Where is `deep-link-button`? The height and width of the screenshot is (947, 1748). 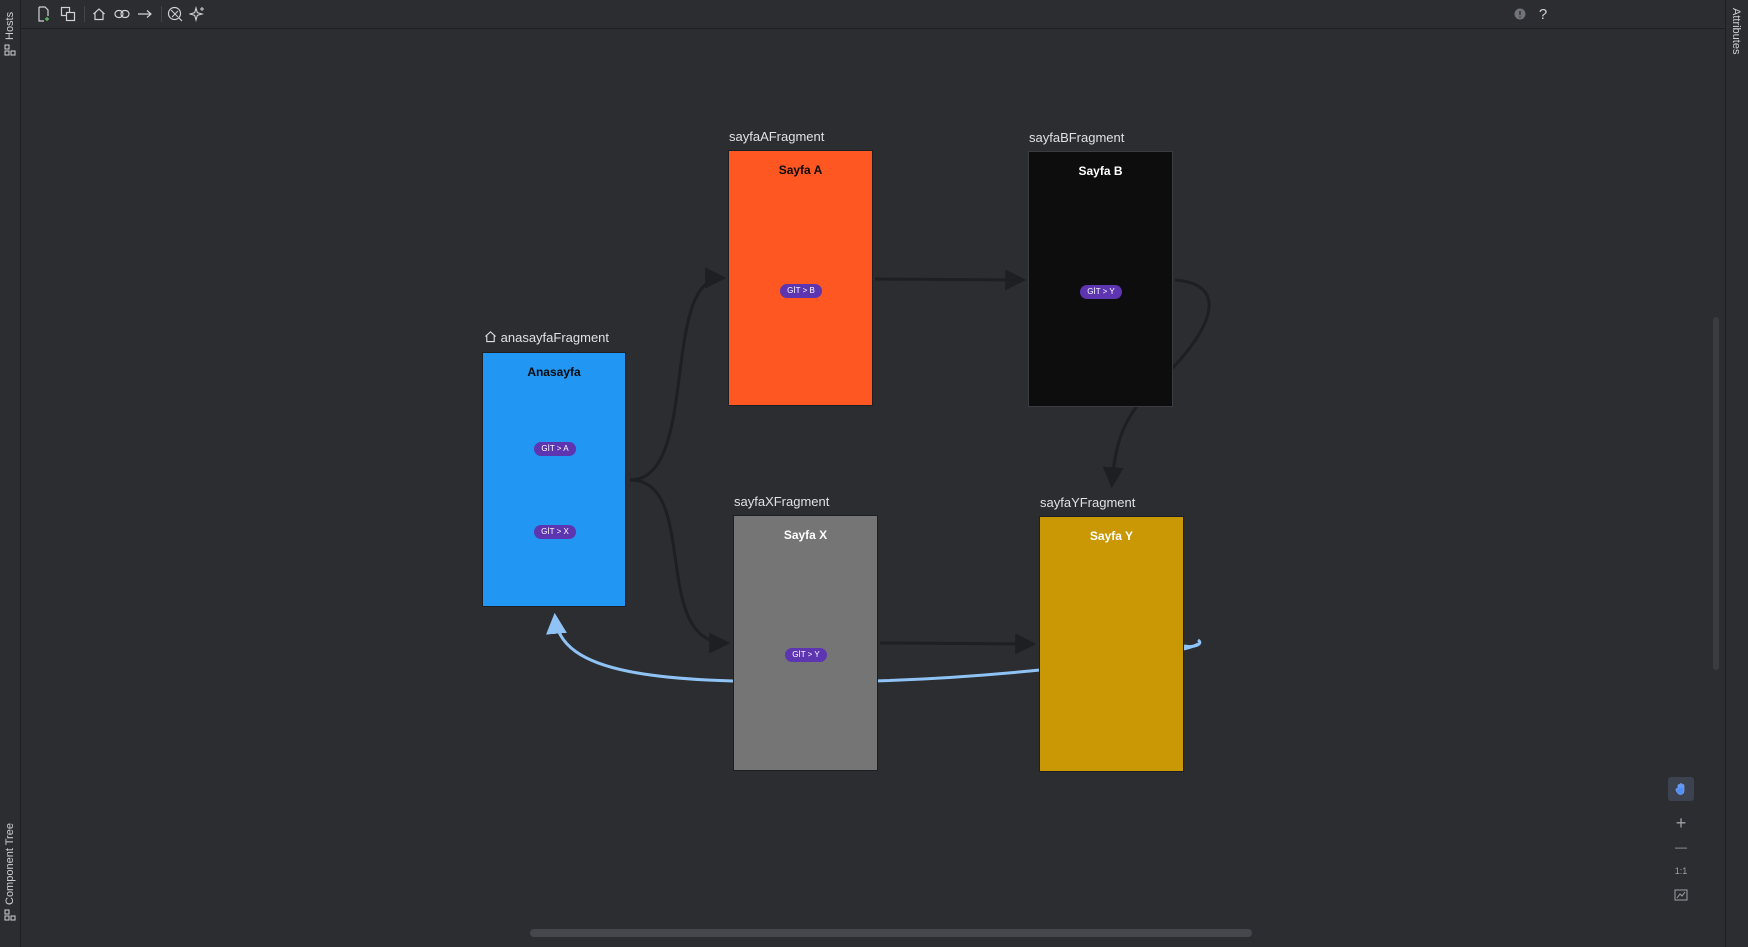 deep-link-button is located at coordinates (122, 14).